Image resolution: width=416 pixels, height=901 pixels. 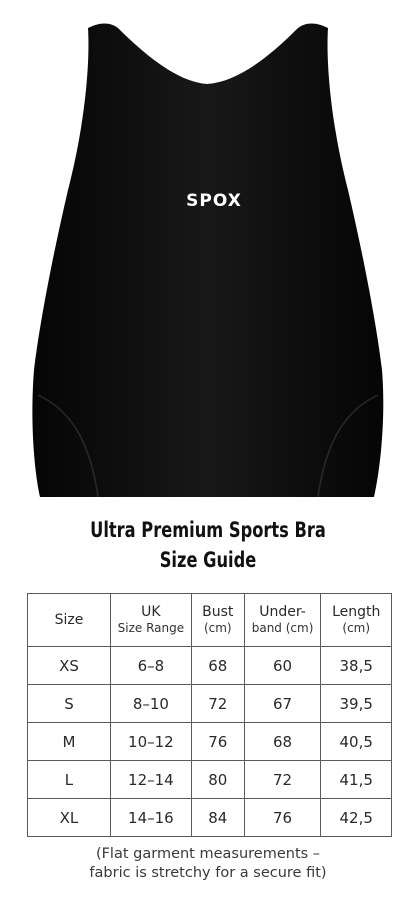 I want to click on cell-size: L, so click(x=69, y=779).